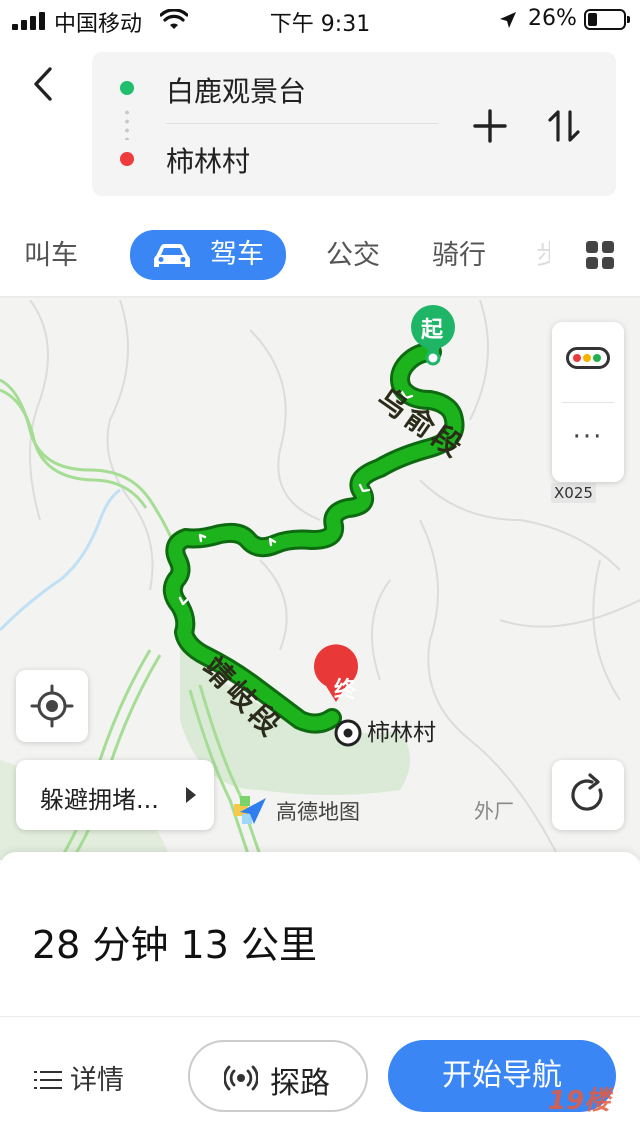 Image resolution: width=640 pixels, height=1136 pixels. I want to click on end-dot-icon, so click(127, 159).